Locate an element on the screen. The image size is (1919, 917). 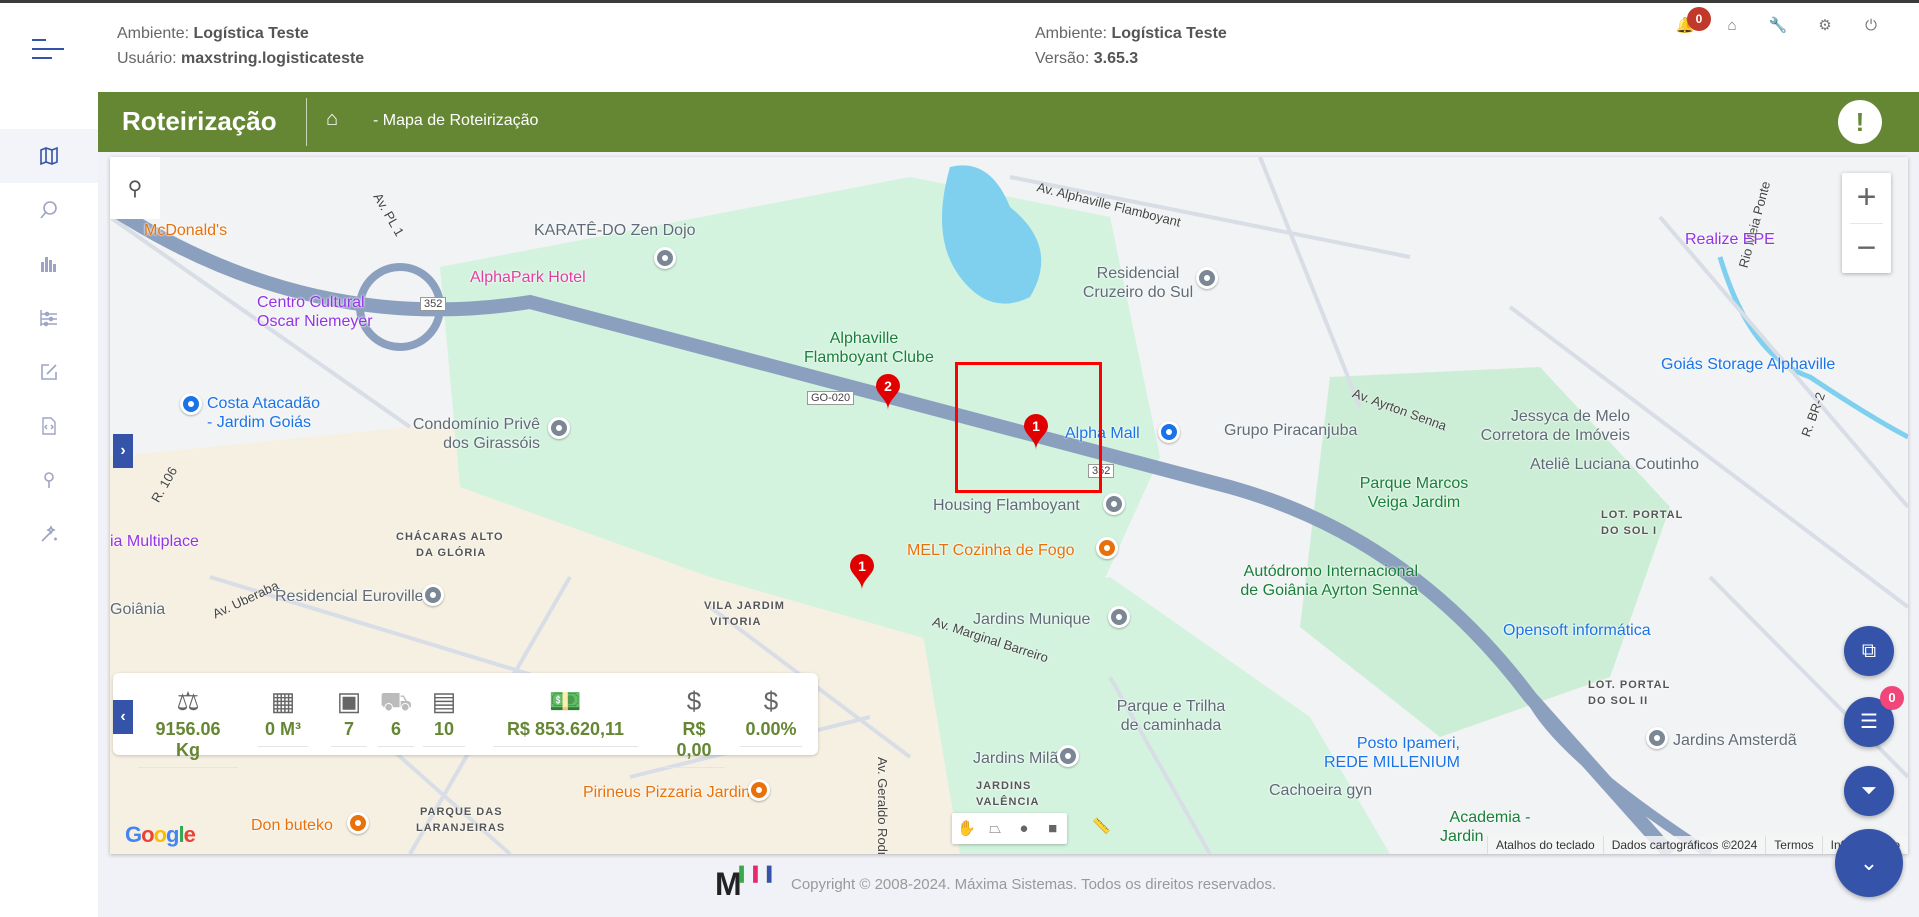
zoom-out-button: − is located at coordinates (1866, 249).